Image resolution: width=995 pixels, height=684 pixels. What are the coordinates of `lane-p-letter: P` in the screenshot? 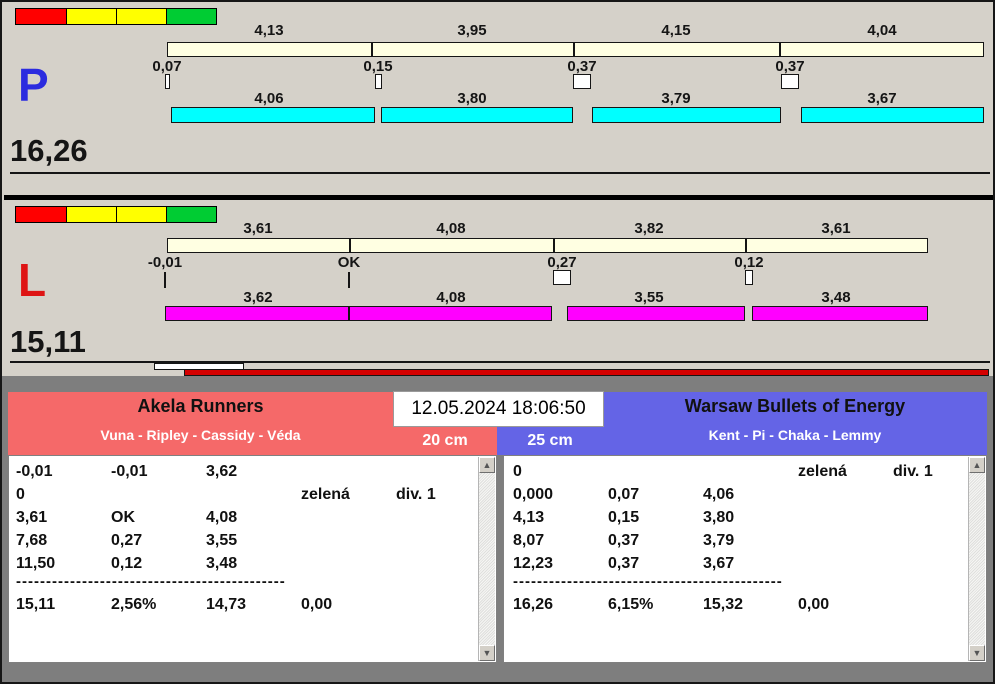 It's located at (33, 85).